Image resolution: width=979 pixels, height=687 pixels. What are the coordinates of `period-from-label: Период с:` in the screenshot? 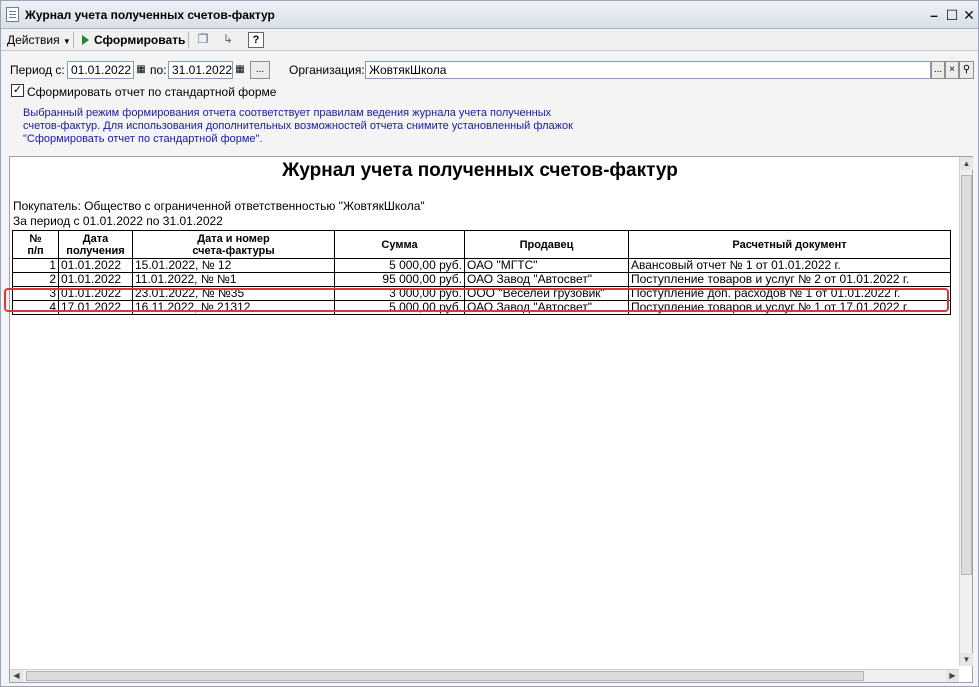 It's located at (37, 70).